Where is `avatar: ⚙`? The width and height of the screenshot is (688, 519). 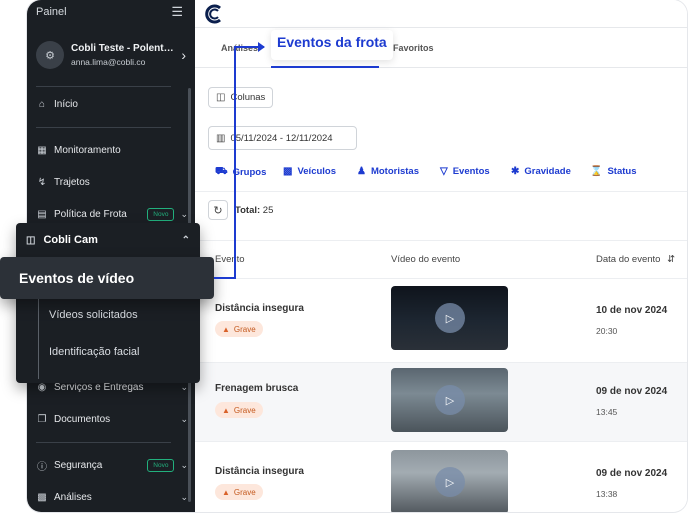
avatar: ⚙ is located at coordinates (50, 55).